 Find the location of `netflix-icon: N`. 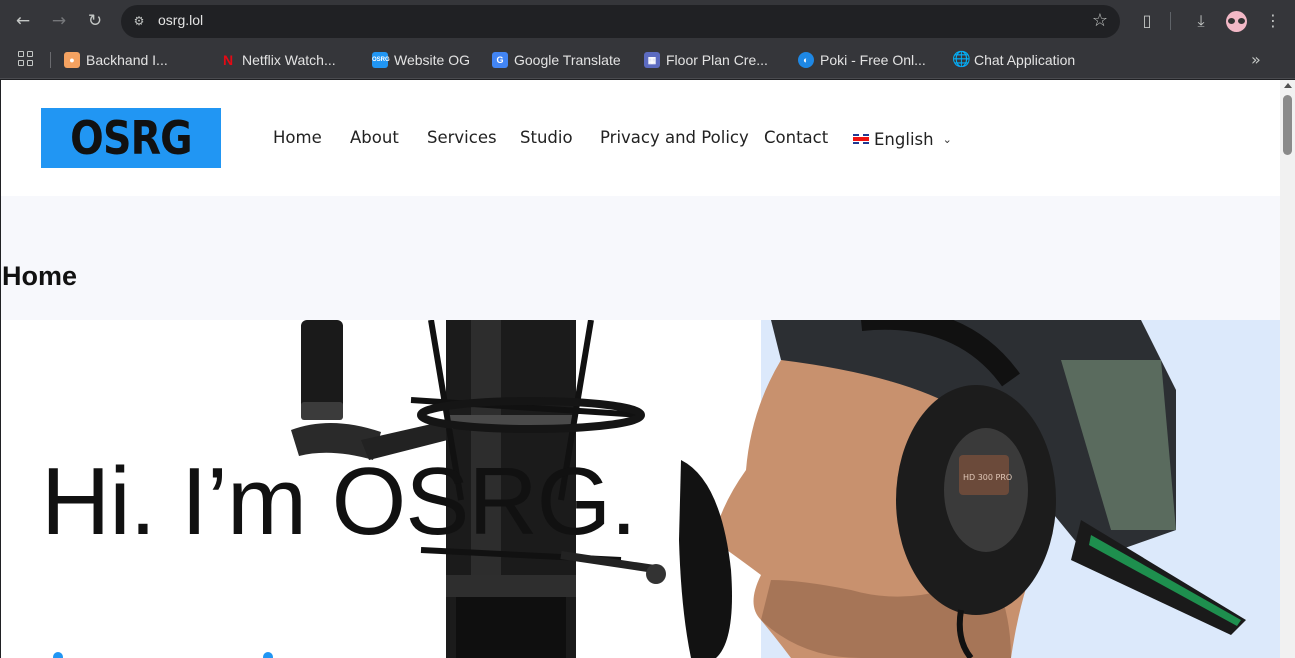

netflix-icon: N is located at coordinates (228, 60).